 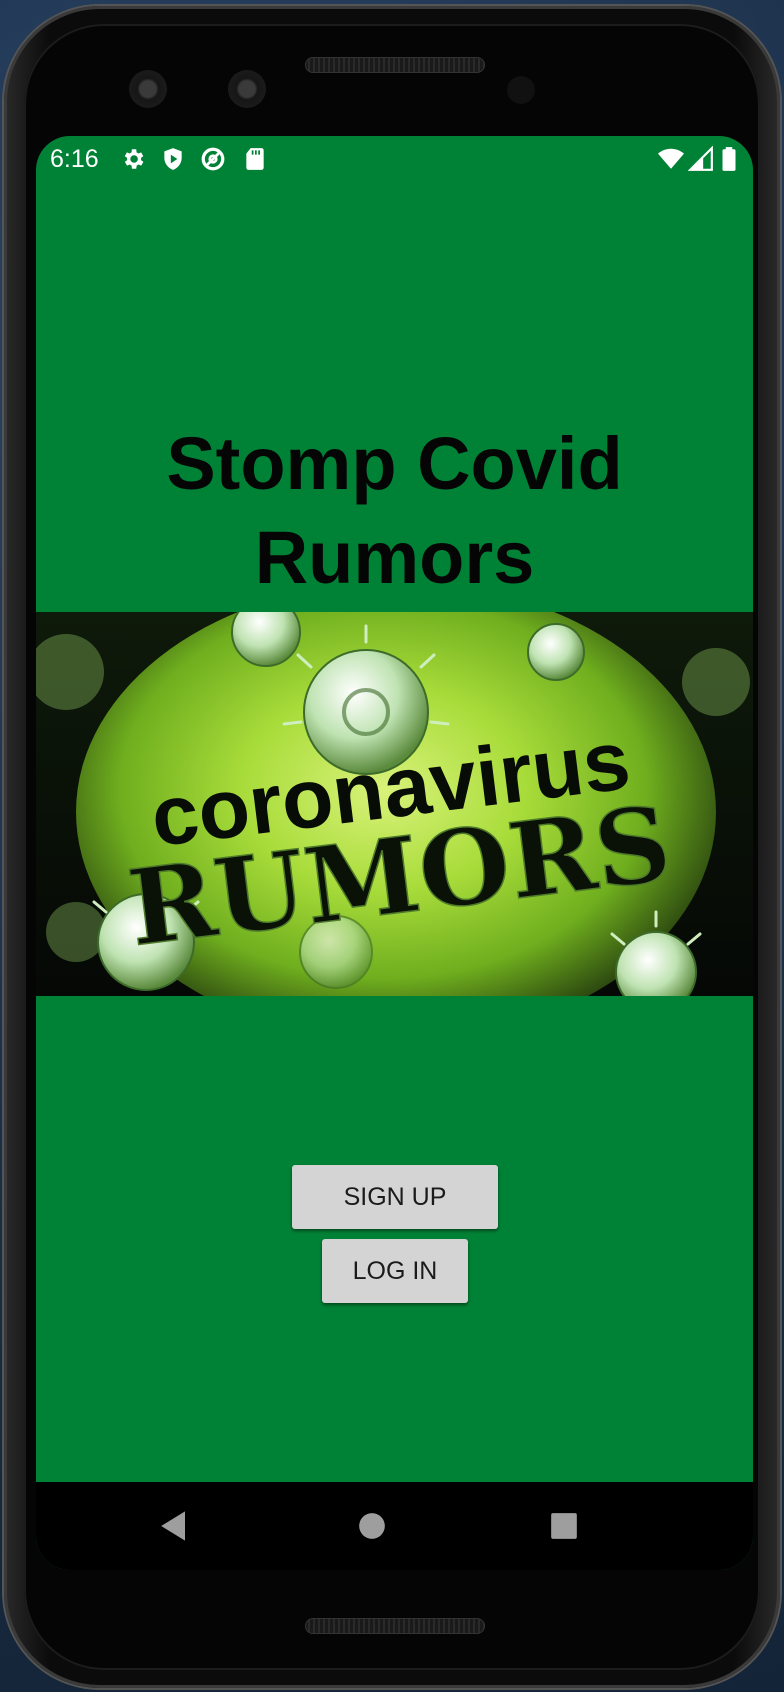 What do you see at coordinates (134, 159) in the screenshot?
I see `settings-icon` at bounding box center [134, 159].